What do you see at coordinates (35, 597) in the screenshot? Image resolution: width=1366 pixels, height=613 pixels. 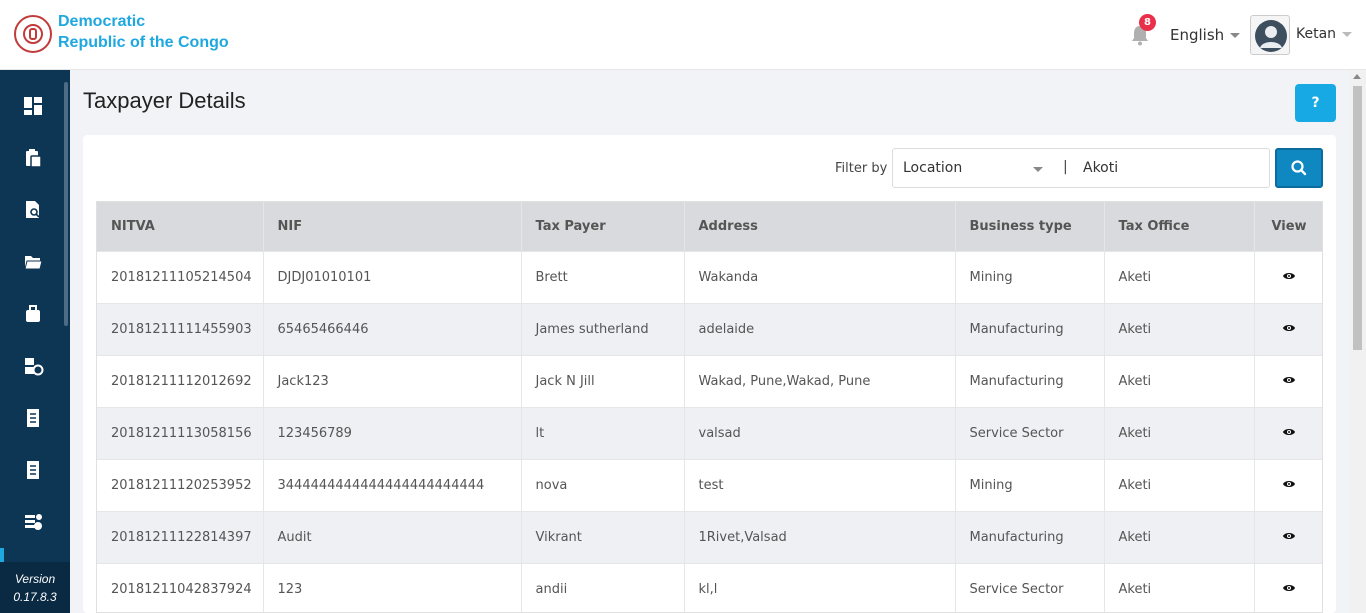 I see `version-number: 0.17.8.3` at bounding box center [35, 597].